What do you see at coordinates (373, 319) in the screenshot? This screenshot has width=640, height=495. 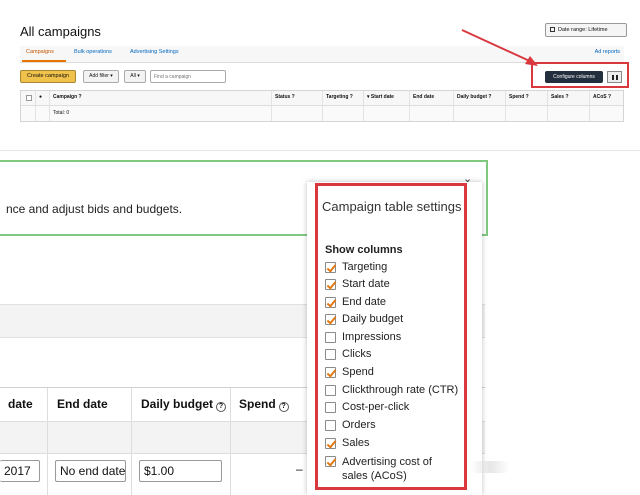 I see `column-option-label: Daily budget` at bounding box center [373, 319].